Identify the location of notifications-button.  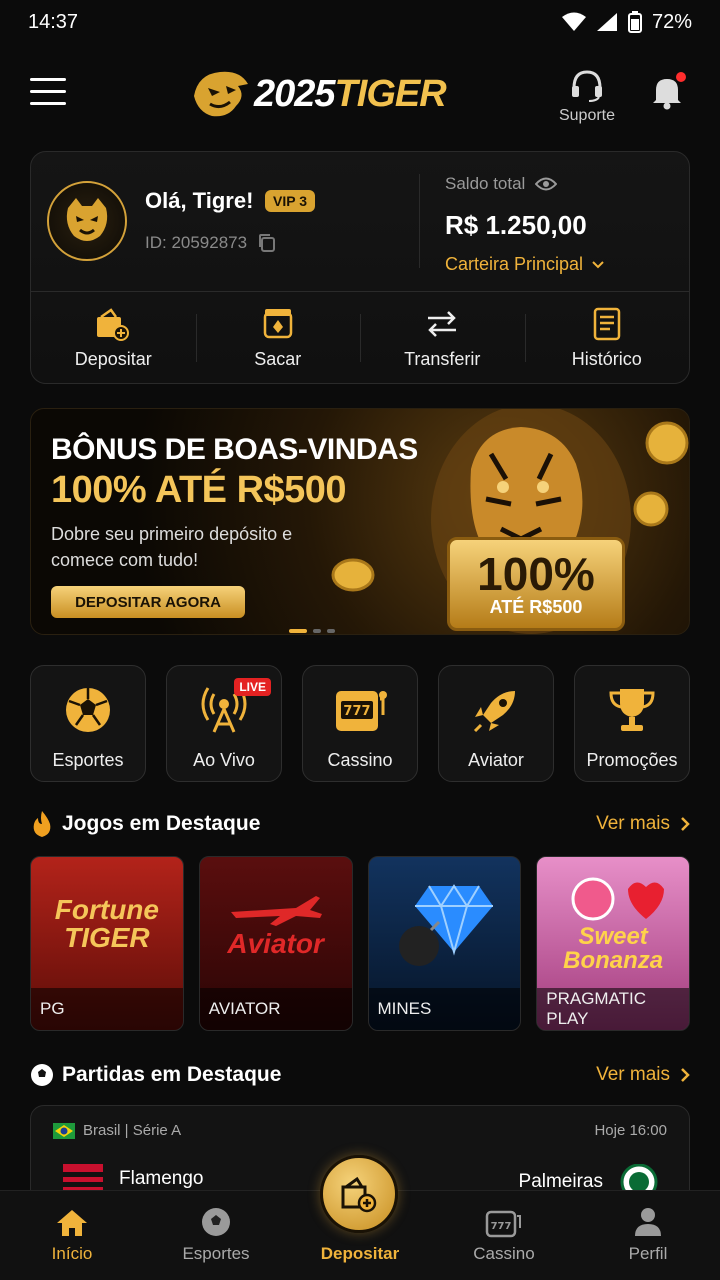
(668, 91).